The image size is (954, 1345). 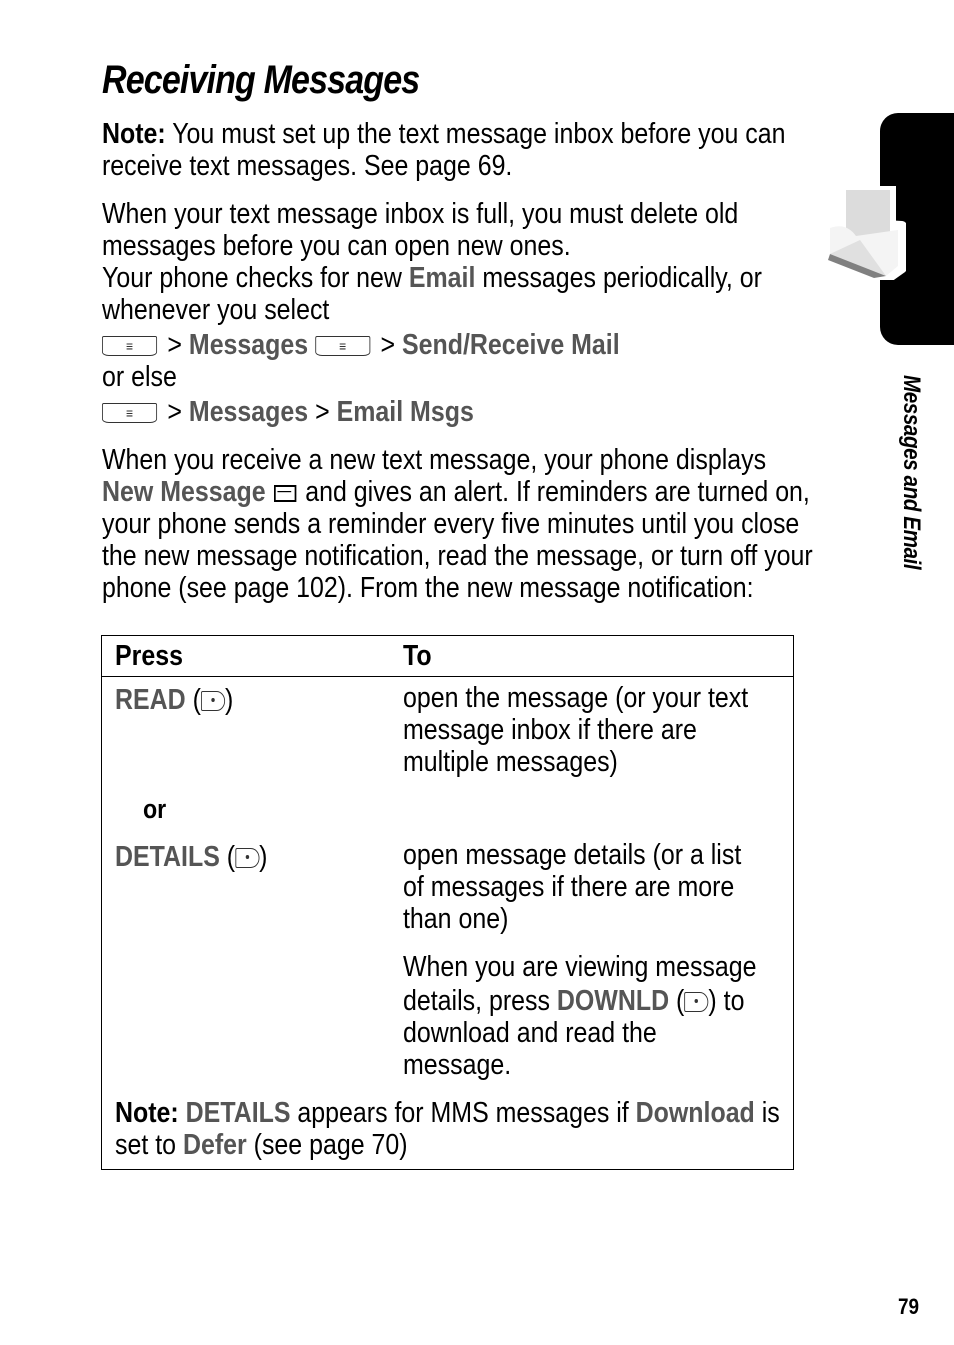 What do you see at coordinates (613, 1001) in the screenshot?
I see `downld-key: DOWNLD` at bounding box center [613, 1001].